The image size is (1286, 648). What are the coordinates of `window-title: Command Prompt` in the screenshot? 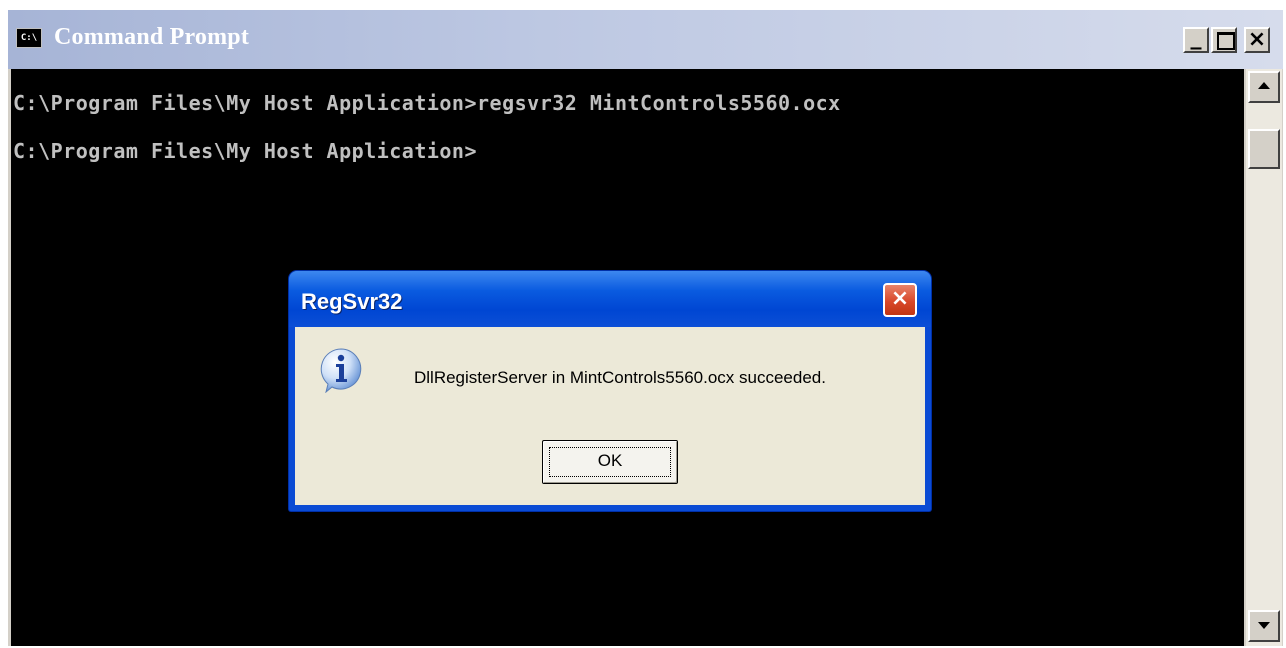 It's located at (152, 37).